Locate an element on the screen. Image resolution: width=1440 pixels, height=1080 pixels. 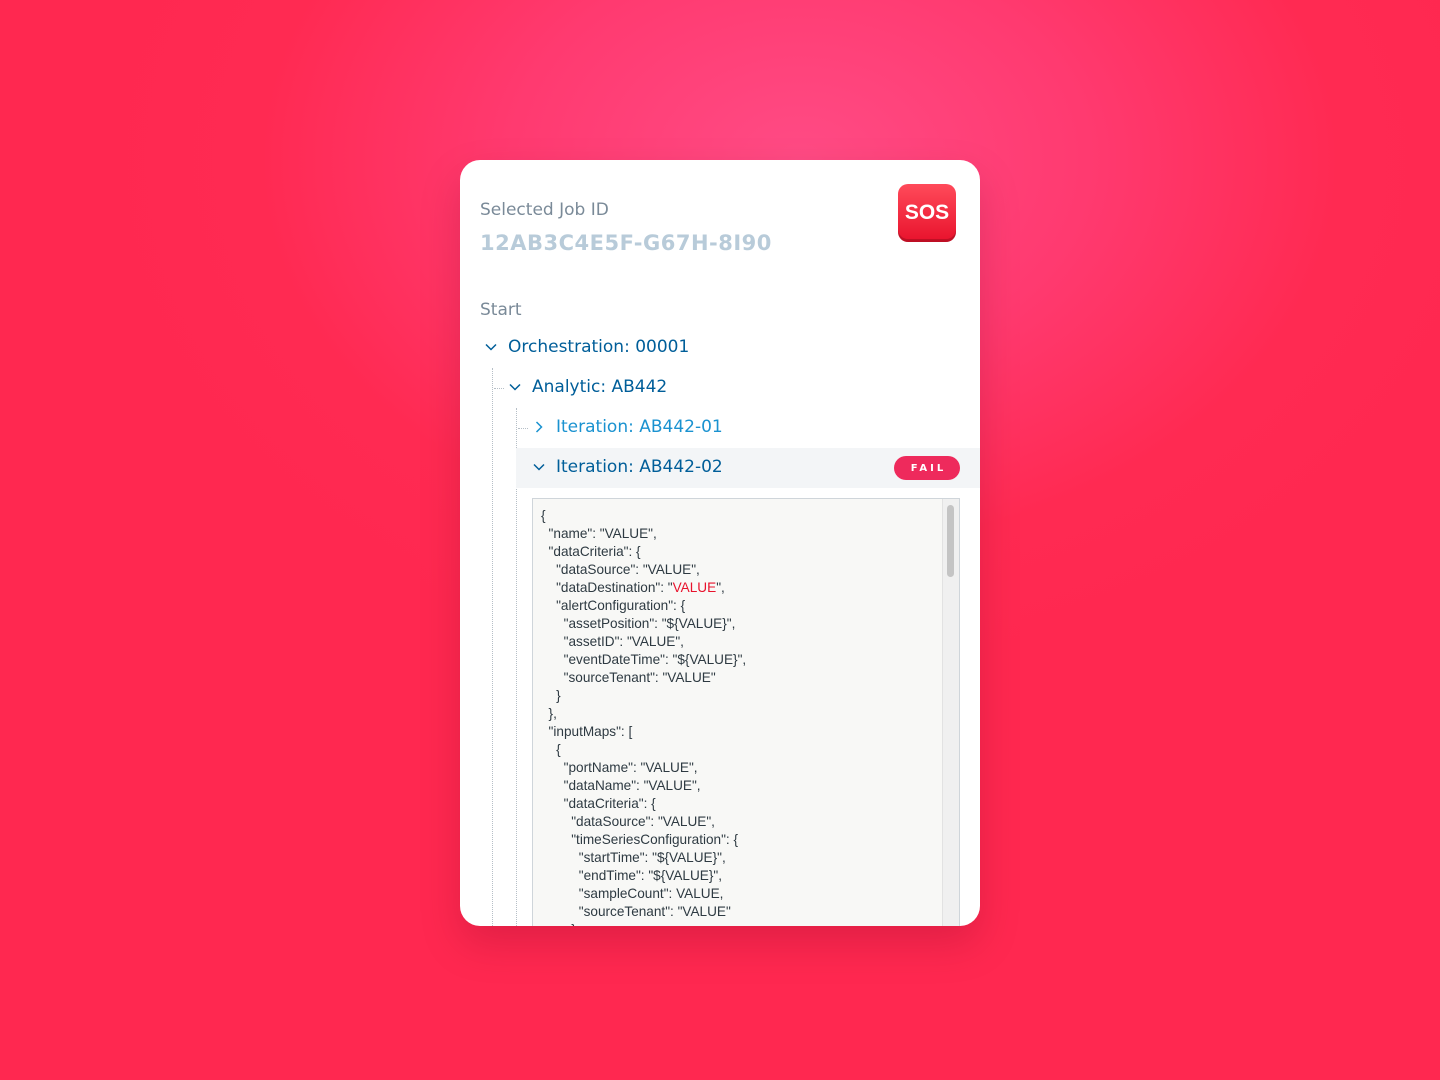
chevron-right-icon is located at coordinates (539, 427).